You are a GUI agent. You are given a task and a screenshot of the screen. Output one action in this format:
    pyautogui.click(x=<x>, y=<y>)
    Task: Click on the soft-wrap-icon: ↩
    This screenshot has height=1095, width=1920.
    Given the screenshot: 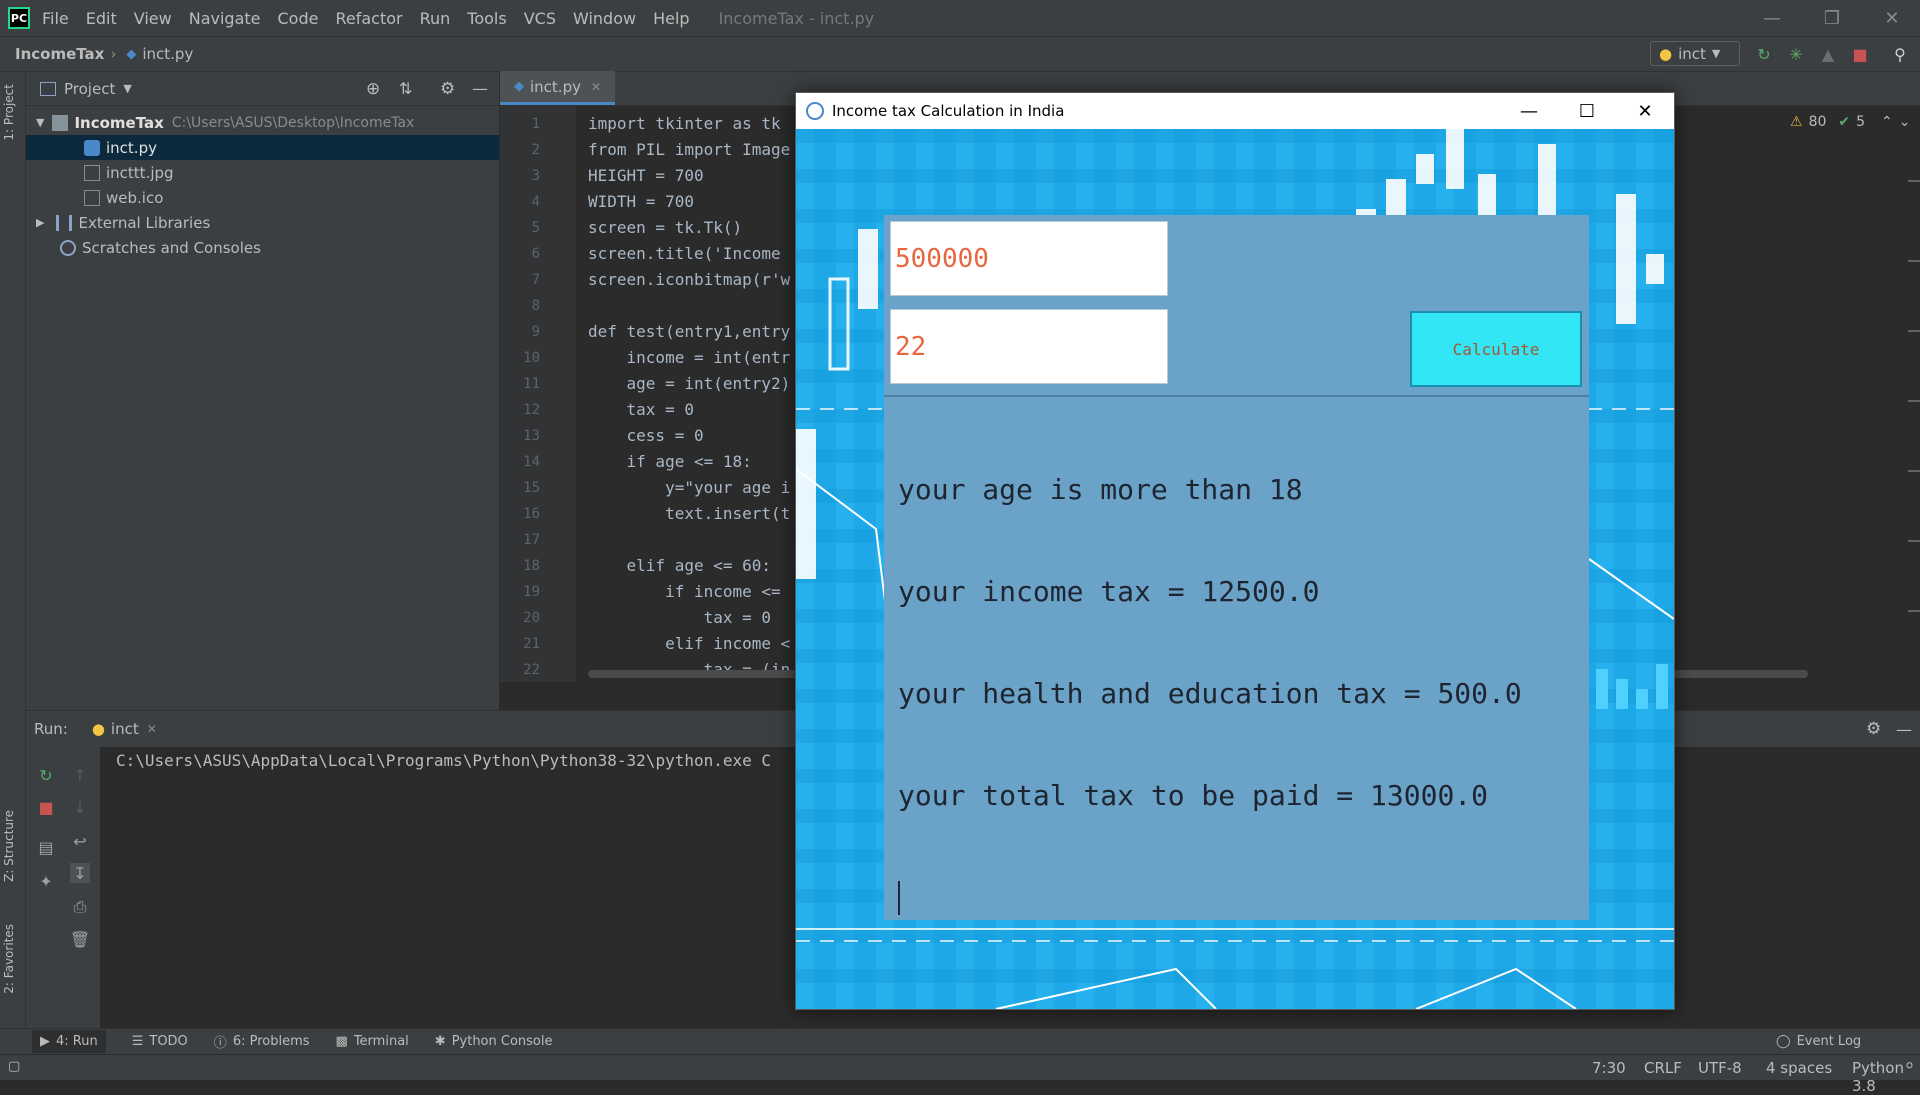 What is the action you would take?
    pyautogui.click(x=80, y=841)
    